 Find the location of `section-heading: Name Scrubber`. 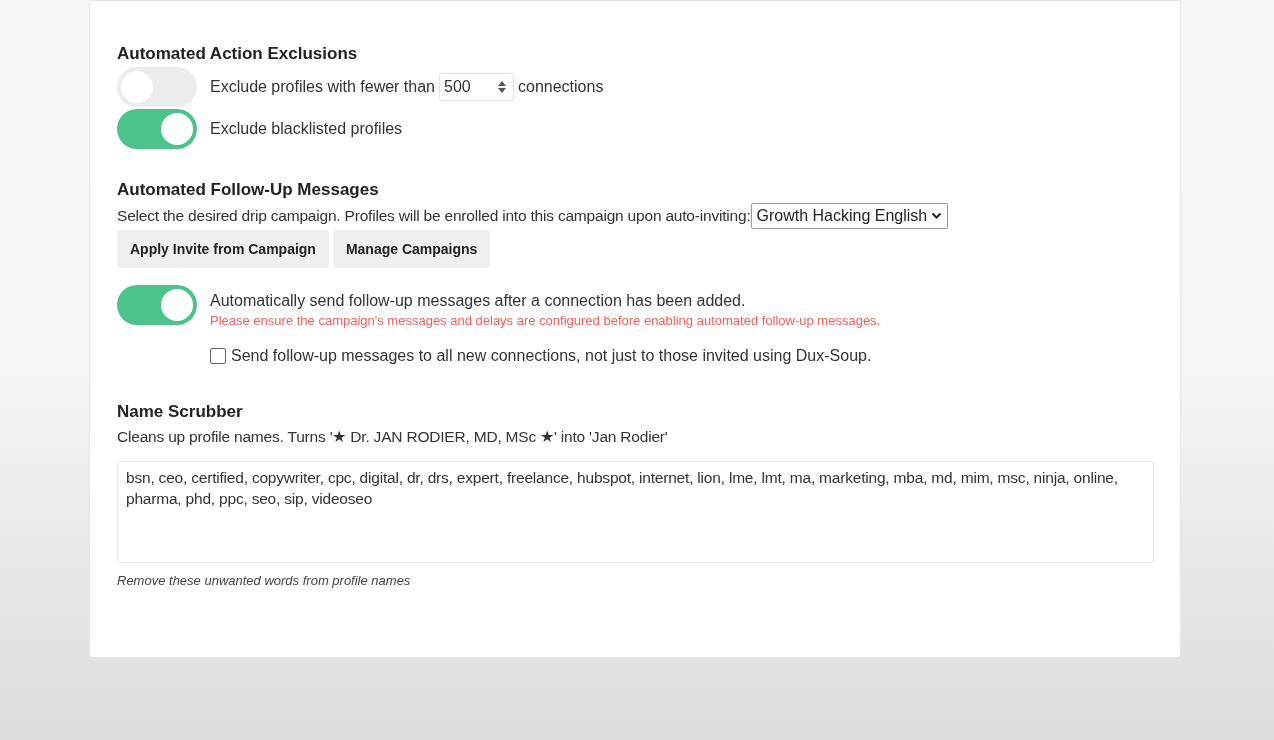

section-heading: Name Scrubber is located at coordinates (180, 412).